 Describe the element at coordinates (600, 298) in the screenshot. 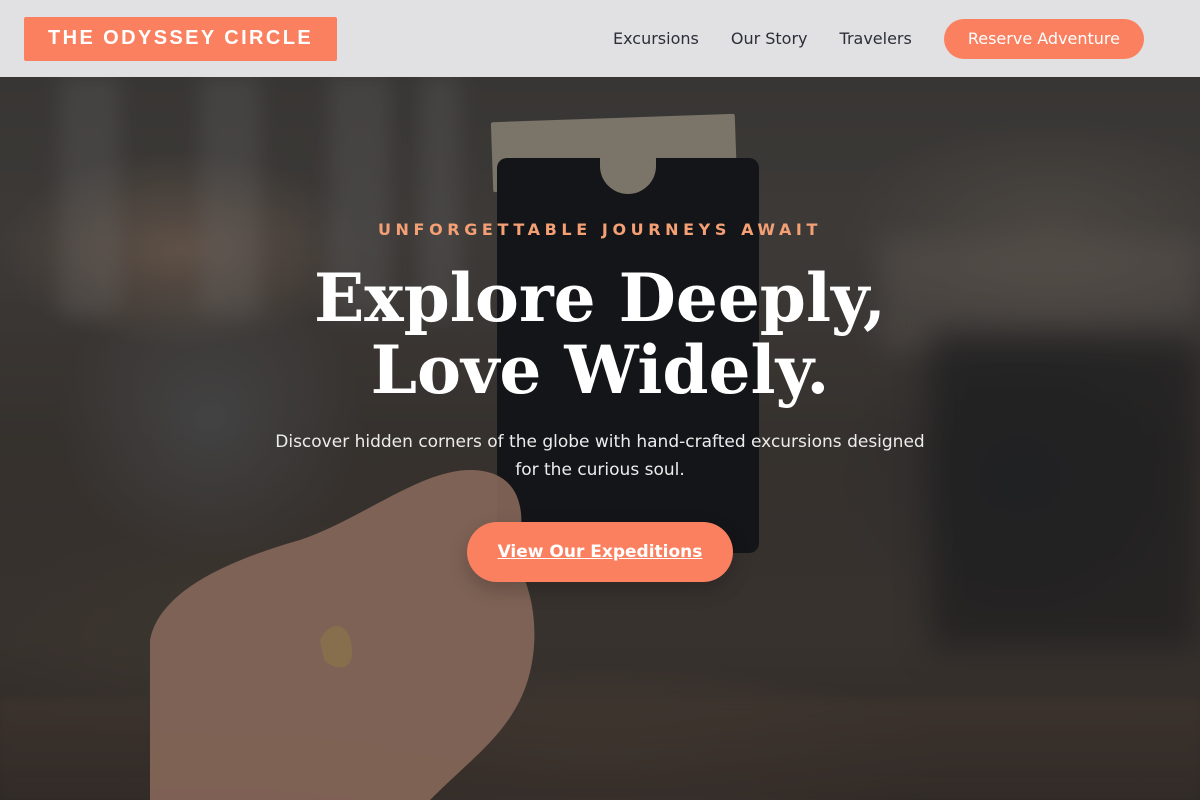

I see `headline-line-1: Explore Deeply,` at that location.